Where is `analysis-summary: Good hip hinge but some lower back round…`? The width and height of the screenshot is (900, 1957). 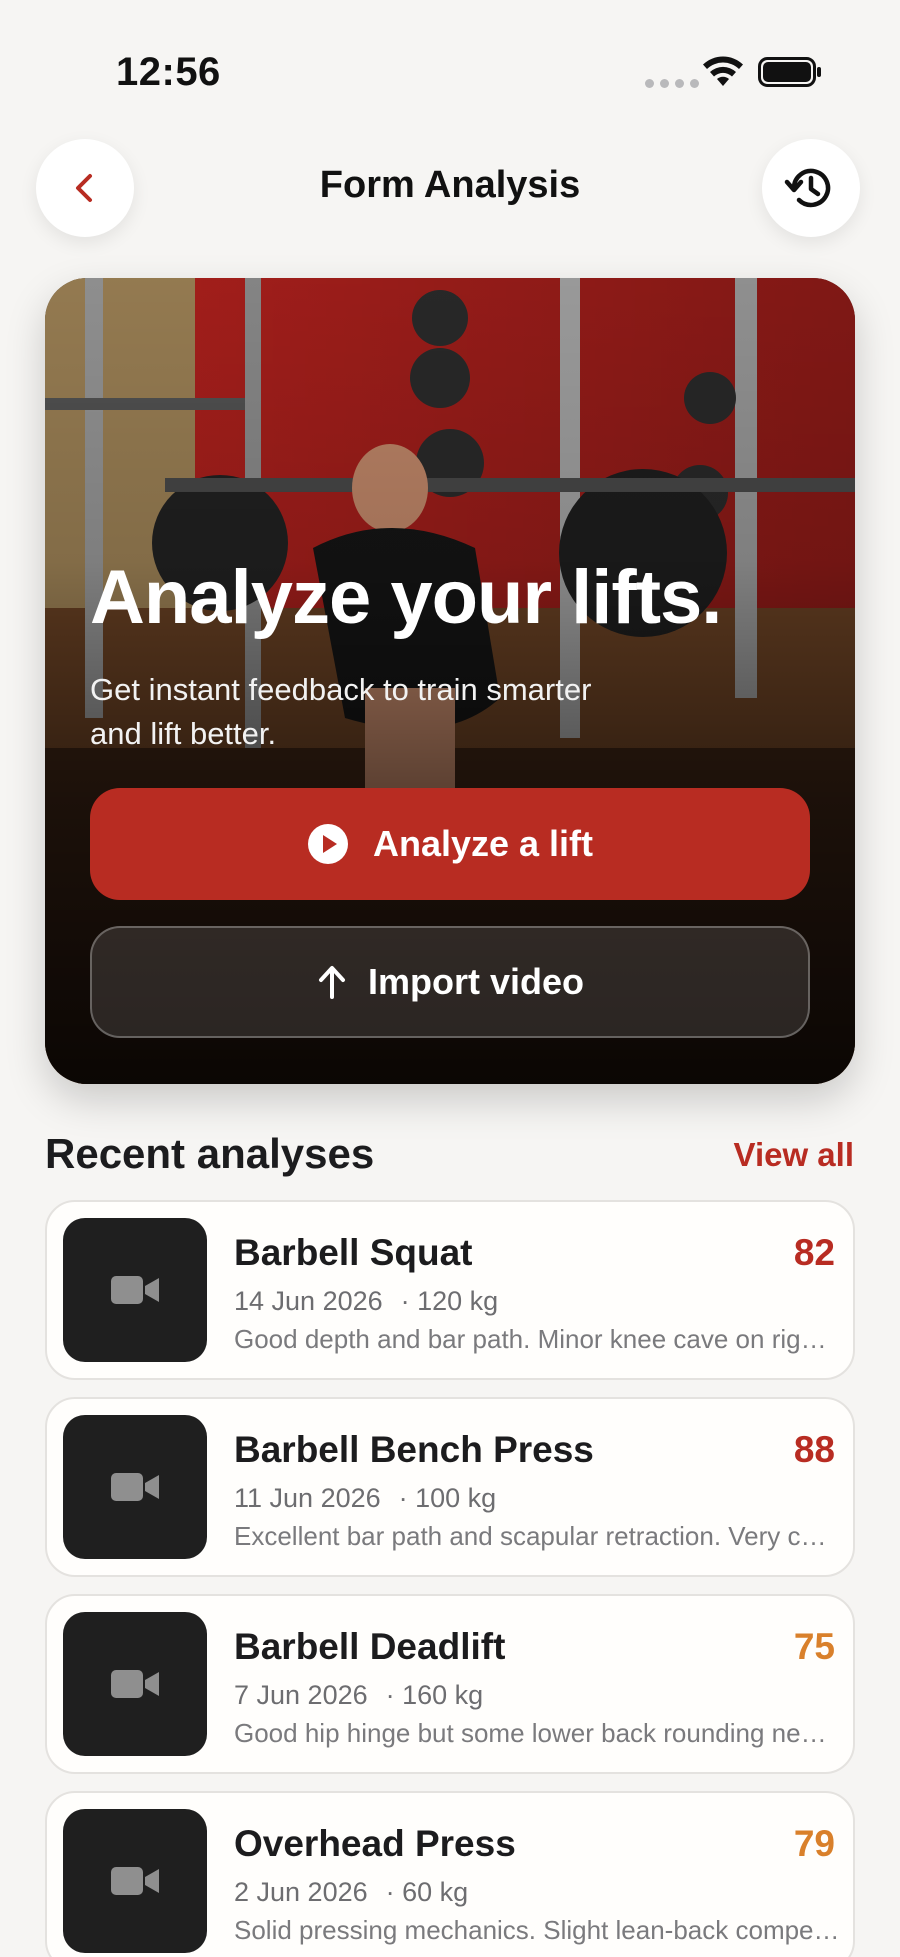
analysis-summary: Good hip hinge but some lower back round… is located at coordinates (537, 1733).